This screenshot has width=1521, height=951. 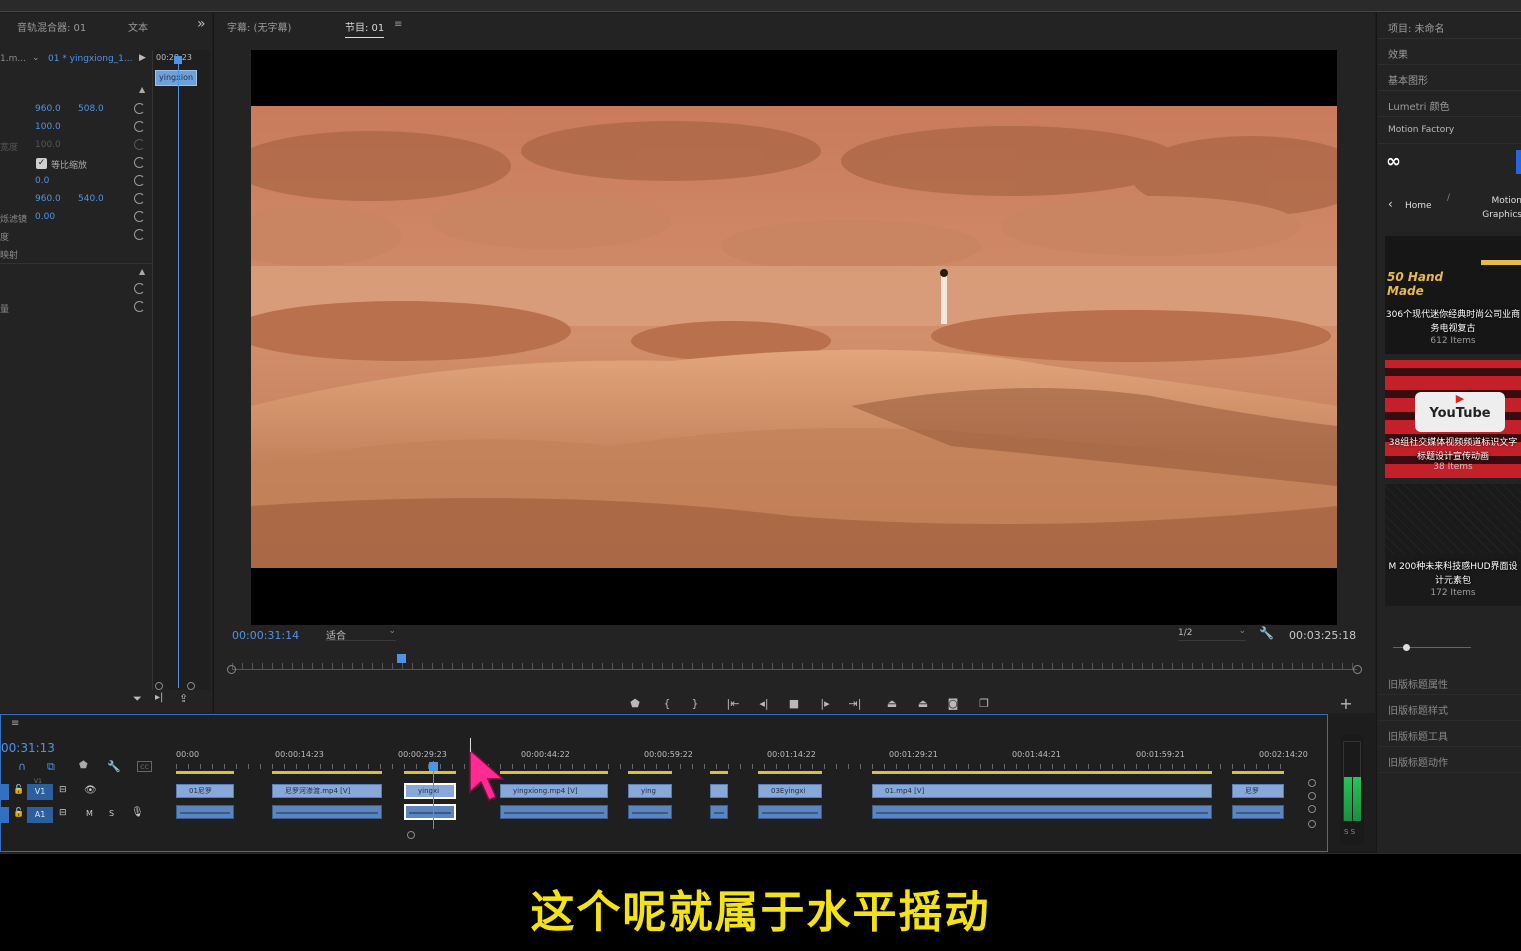 I want to click on mini-playhead, so click(x=178, y=373).